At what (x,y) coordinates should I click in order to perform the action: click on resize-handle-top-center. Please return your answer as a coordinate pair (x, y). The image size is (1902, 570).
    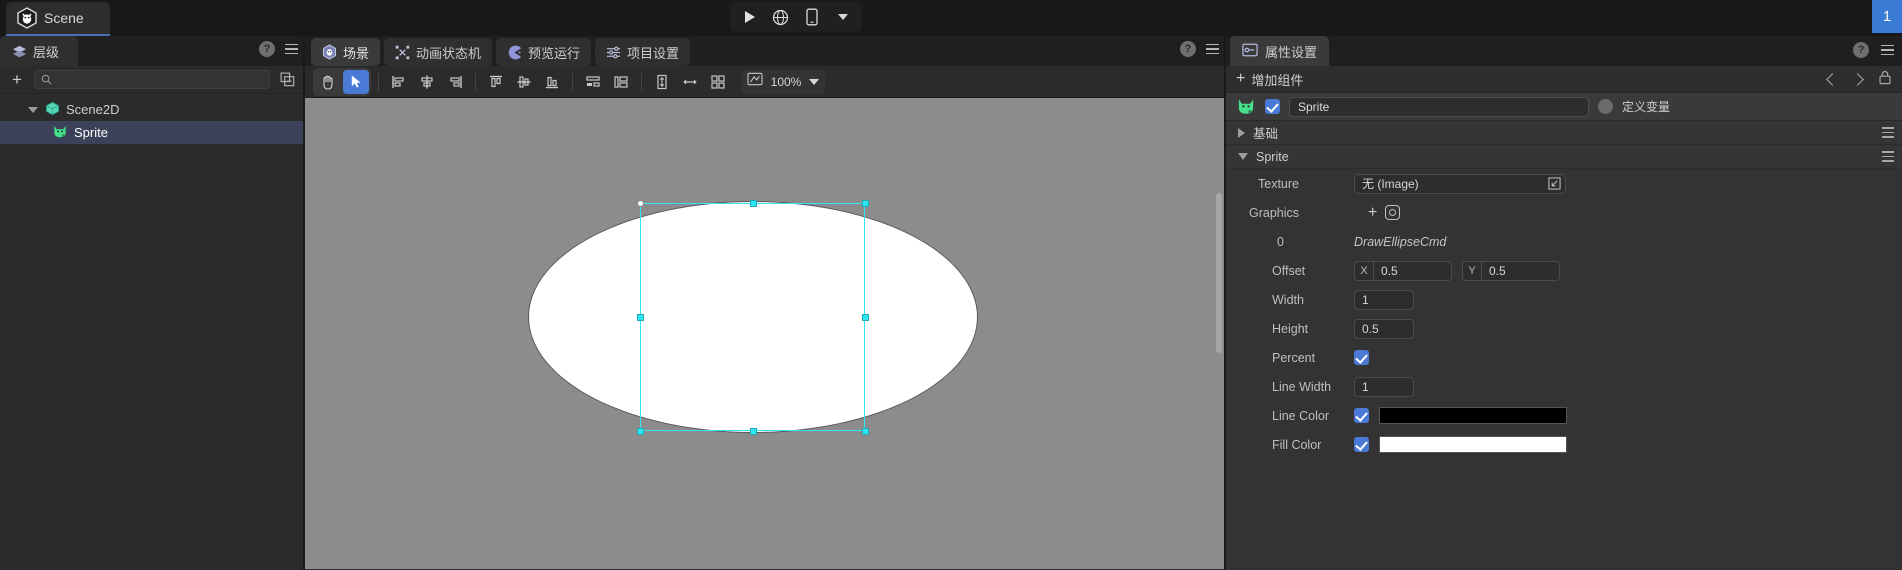
    Looking at the image, I should click on (753, 203).